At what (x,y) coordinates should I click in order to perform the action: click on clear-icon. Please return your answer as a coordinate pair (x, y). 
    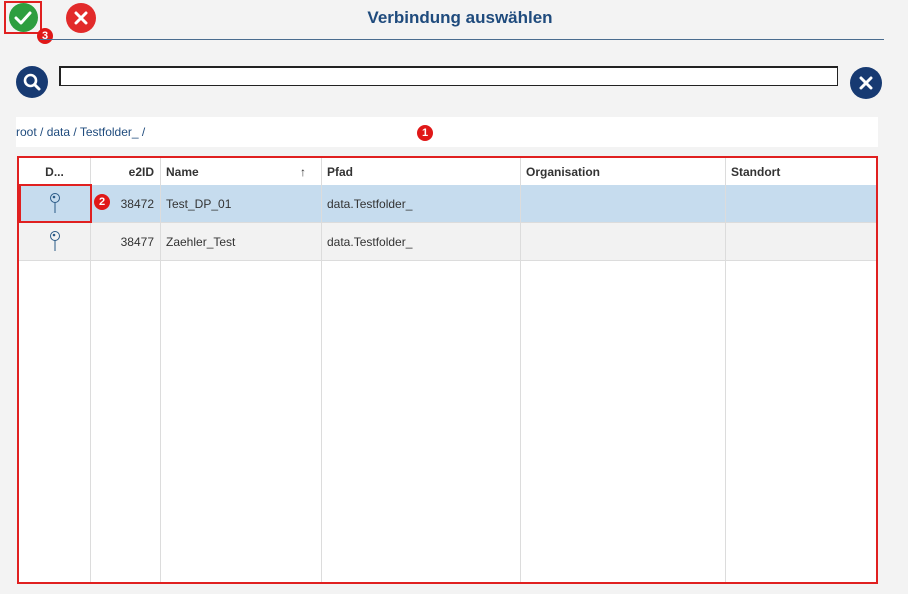
    Looking at the image, I should click on (866, 83).